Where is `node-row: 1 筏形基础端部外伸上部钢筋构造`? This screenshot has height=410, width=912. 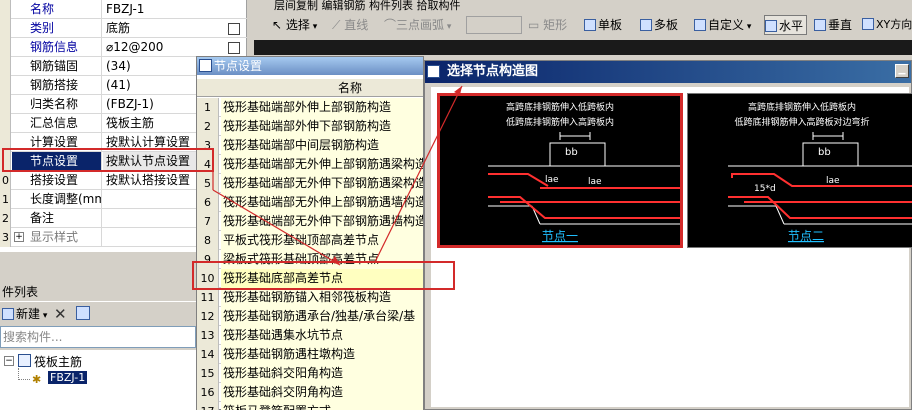
node-row: 1 筏形基础端部外伸上部钢筋构造 is located at coordinates (310, 107).